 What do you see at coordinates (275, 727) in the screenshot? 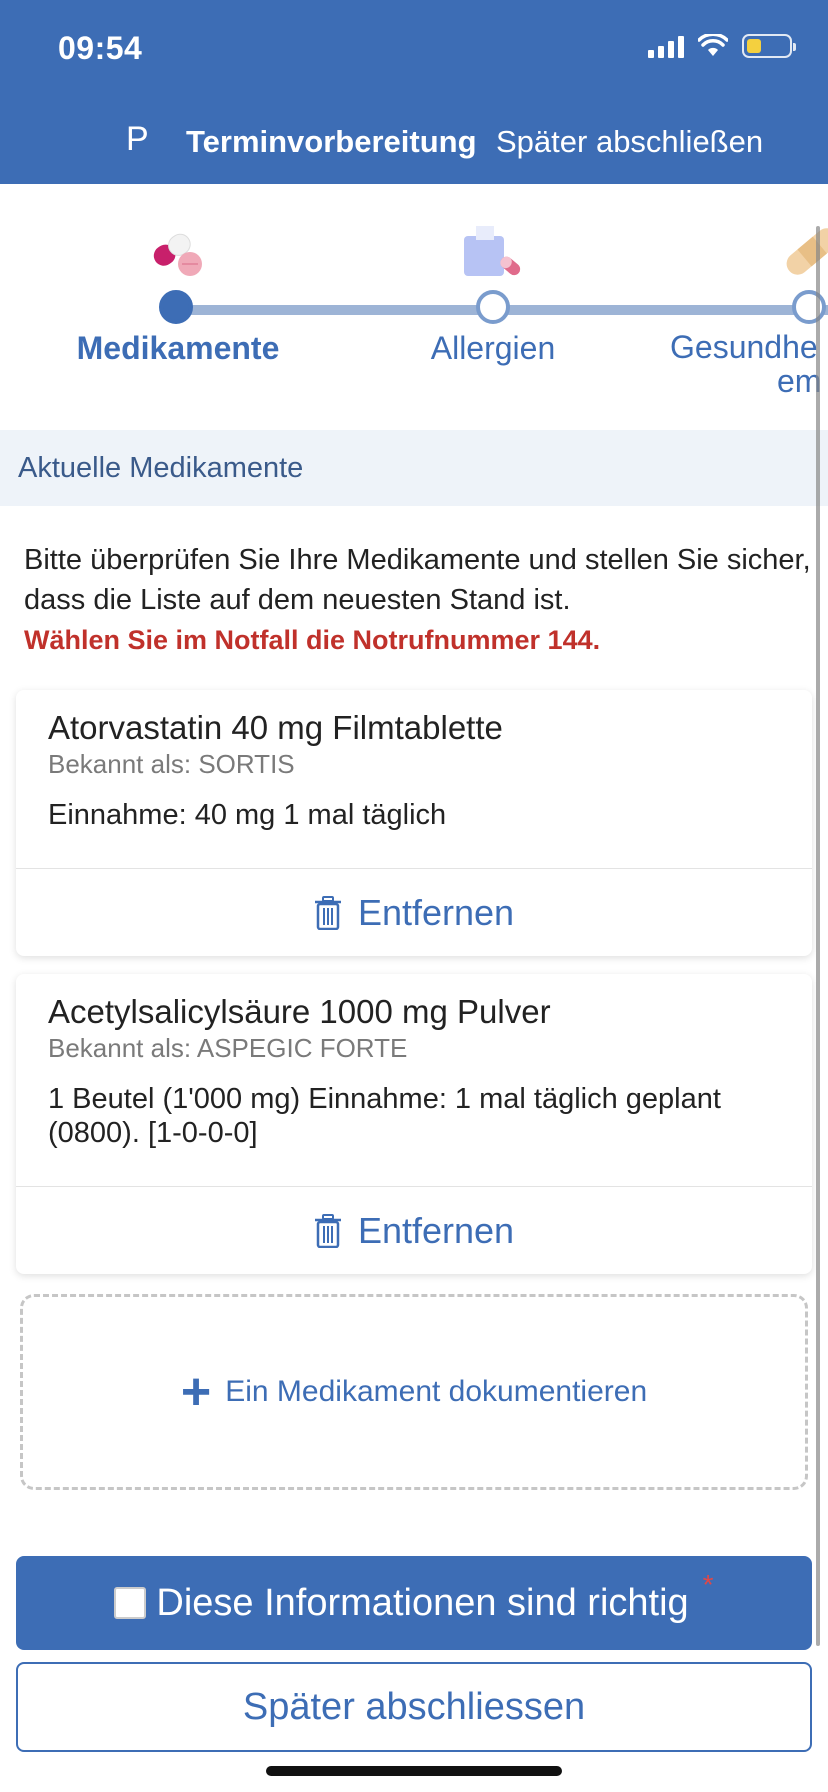
I see `medication-name: Atorvastatin 40 mg Filmtablette` at bounding box center [275, 727].